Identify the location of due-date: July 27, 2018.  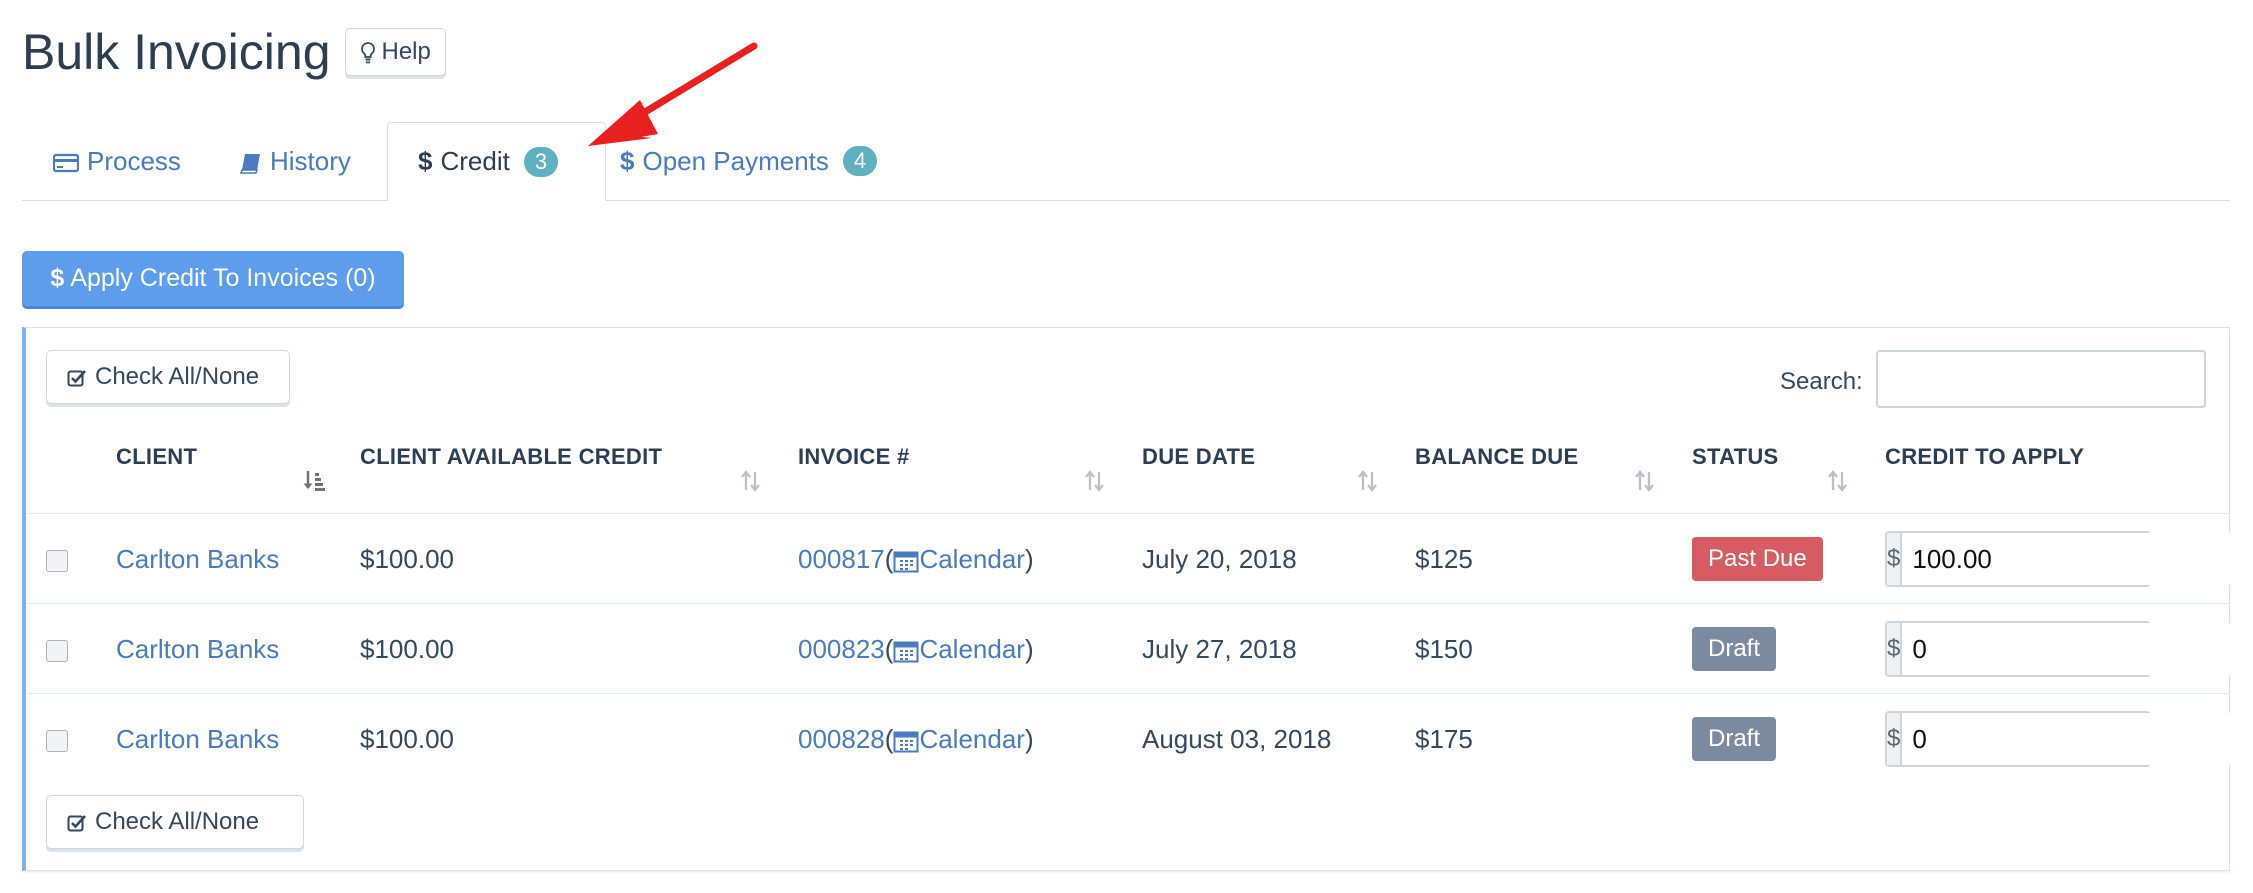
(1219, 649).